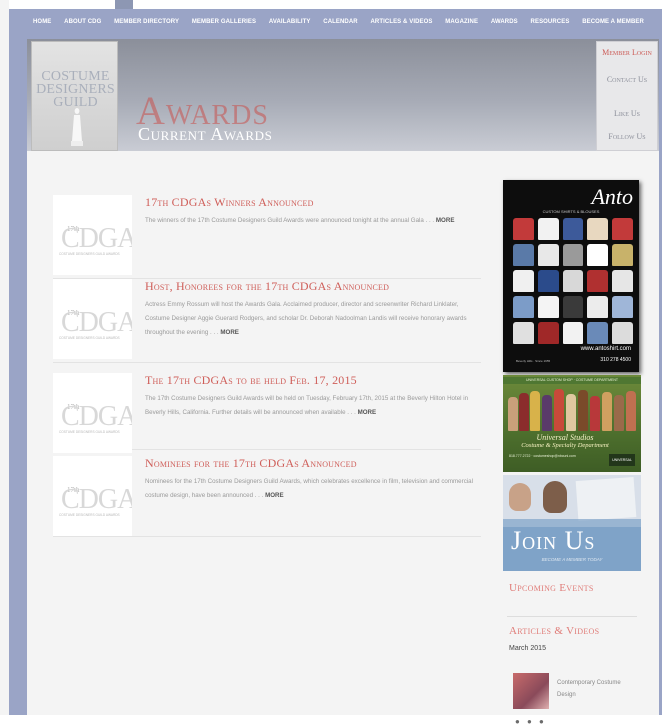 The height and width of the screenshot is (726, 662). What do you see at coordinates (613, 22) in the screenshot?
I see `nav-become-member: BECOME A MEMBER` at bounding box center [613, 22].